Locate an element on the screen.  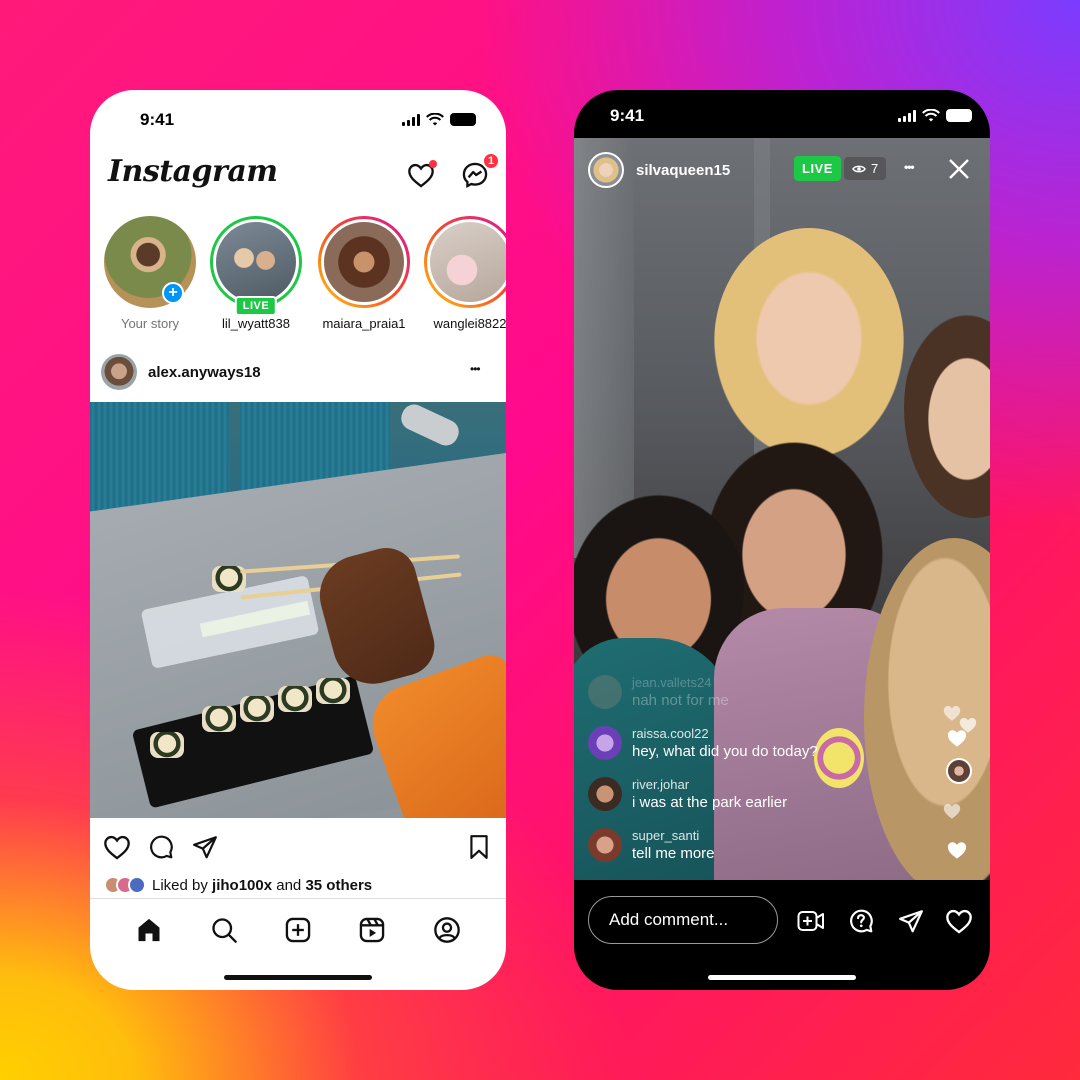
story-lil-wyatt838: LIVE lil_wyatt838 is located at coordinates (256, 273).